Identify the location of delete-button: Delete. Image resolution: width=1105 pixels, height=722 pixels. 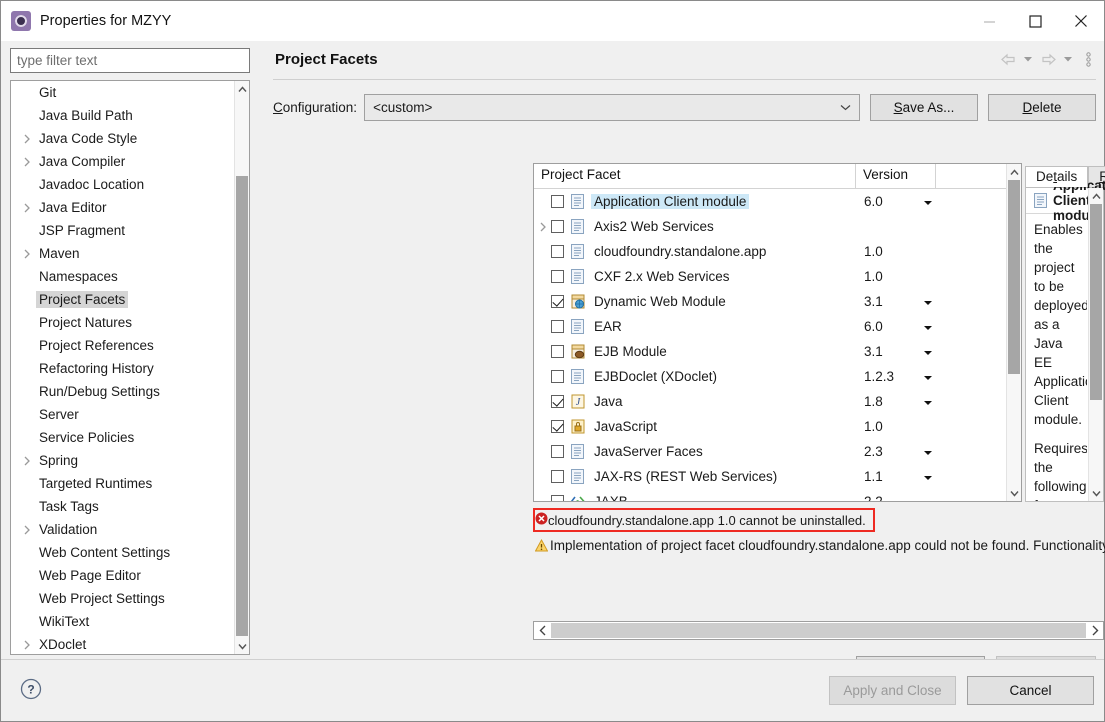
(1042, 107).